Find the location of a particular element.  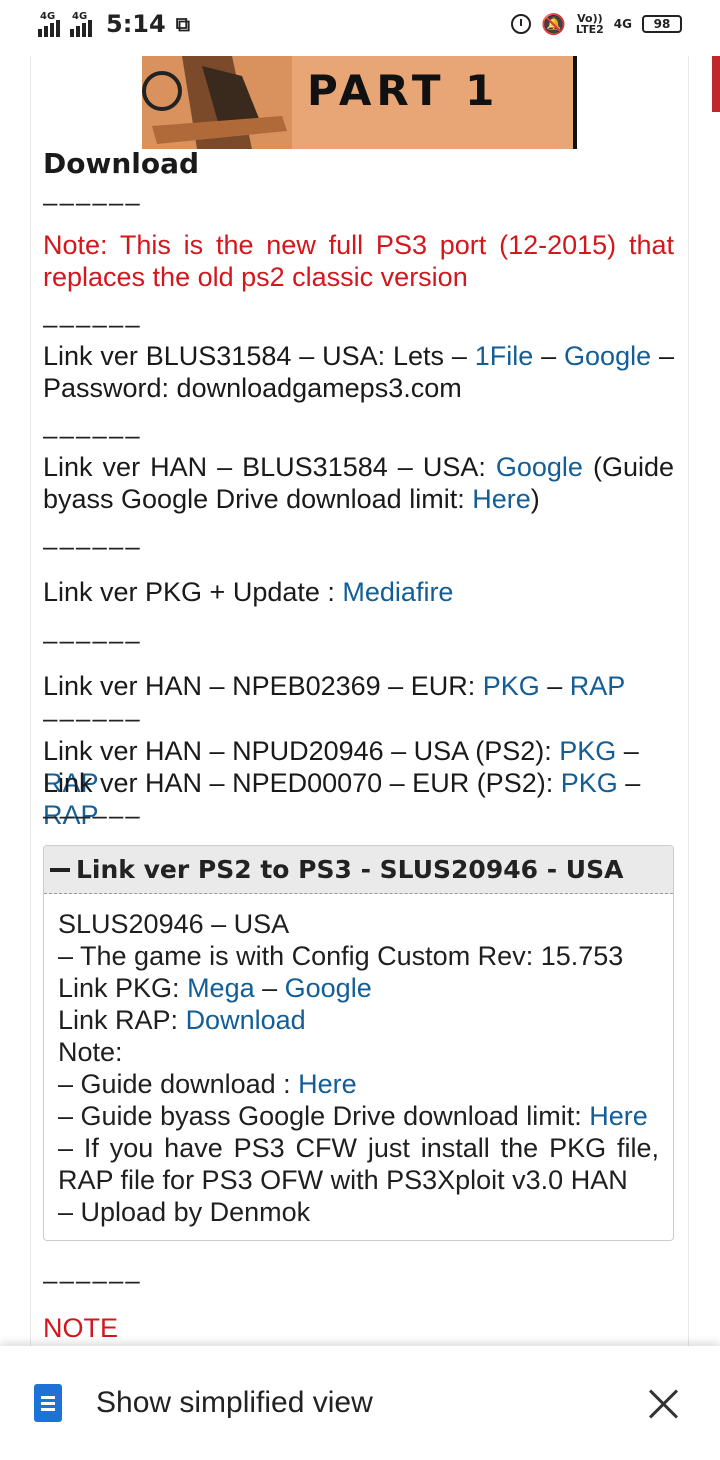

signal-icon: 4G is located at coordinates (50, 24).